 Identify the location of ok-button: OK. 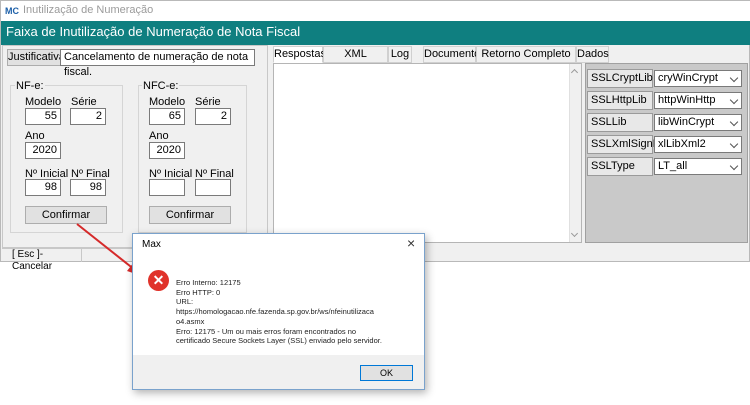
(386, 373).